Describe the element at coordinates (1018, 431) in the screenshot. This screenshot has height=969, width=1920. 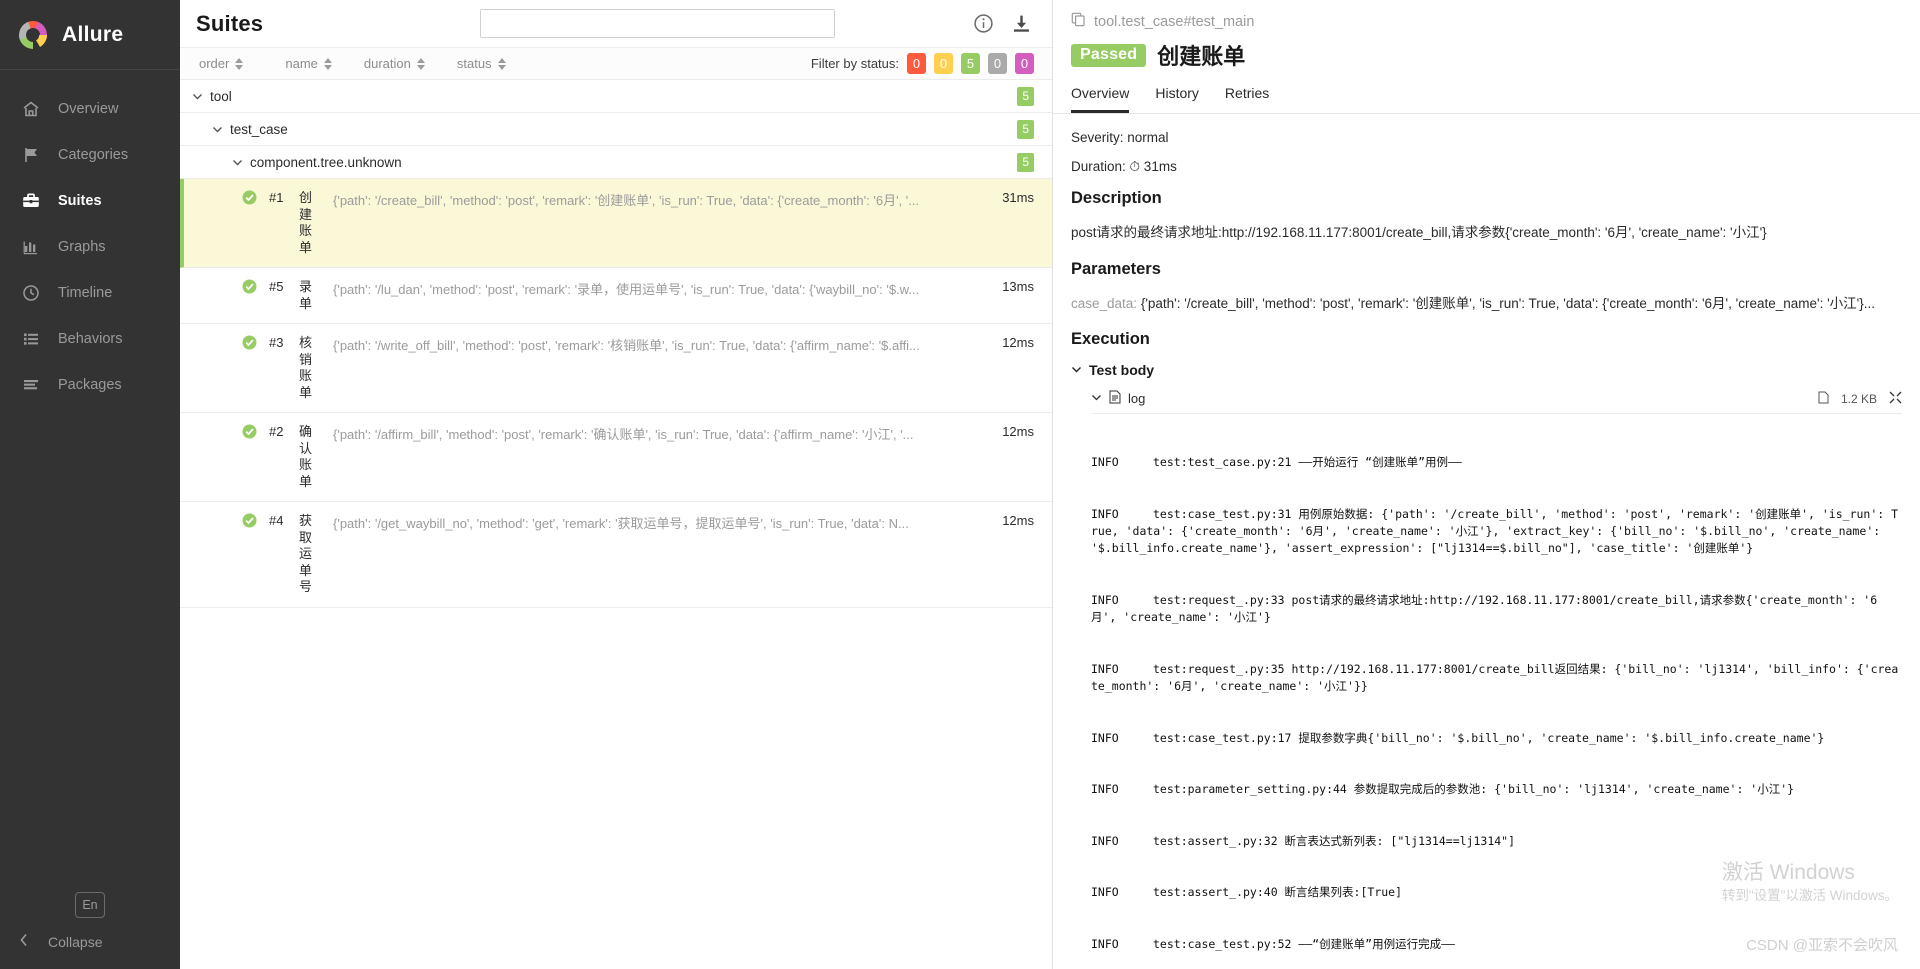
I see `case-duration: 12ms` at that location.